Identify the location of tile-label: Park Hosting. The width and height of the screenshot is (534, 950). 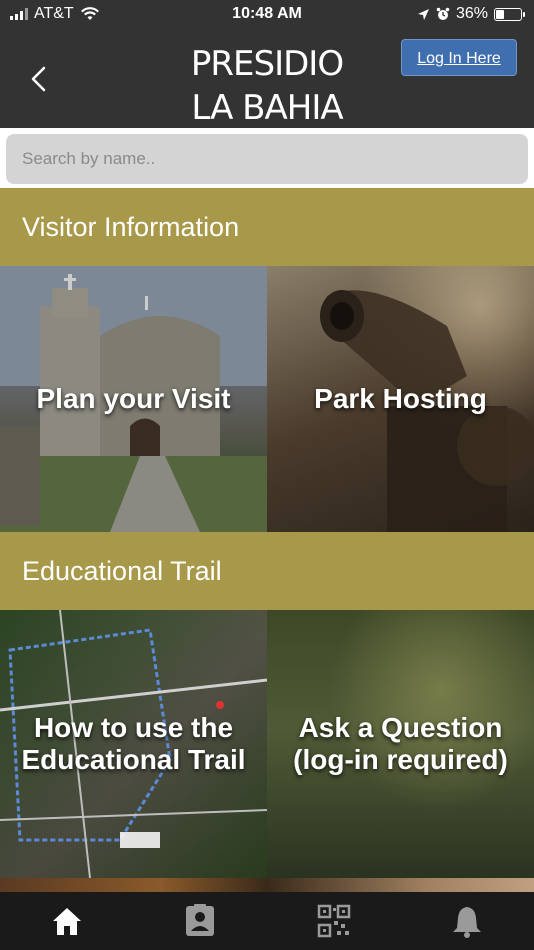
(400, 398).